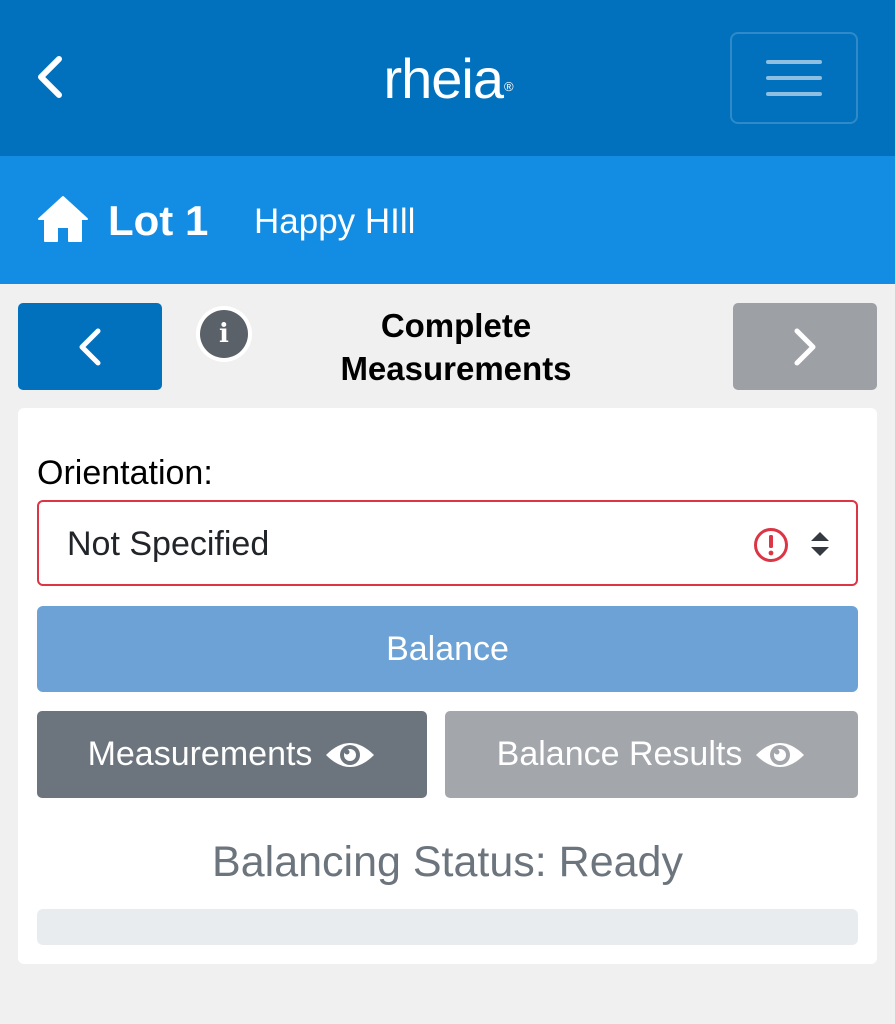  I want to click on warning-icon, so click(771, 545).